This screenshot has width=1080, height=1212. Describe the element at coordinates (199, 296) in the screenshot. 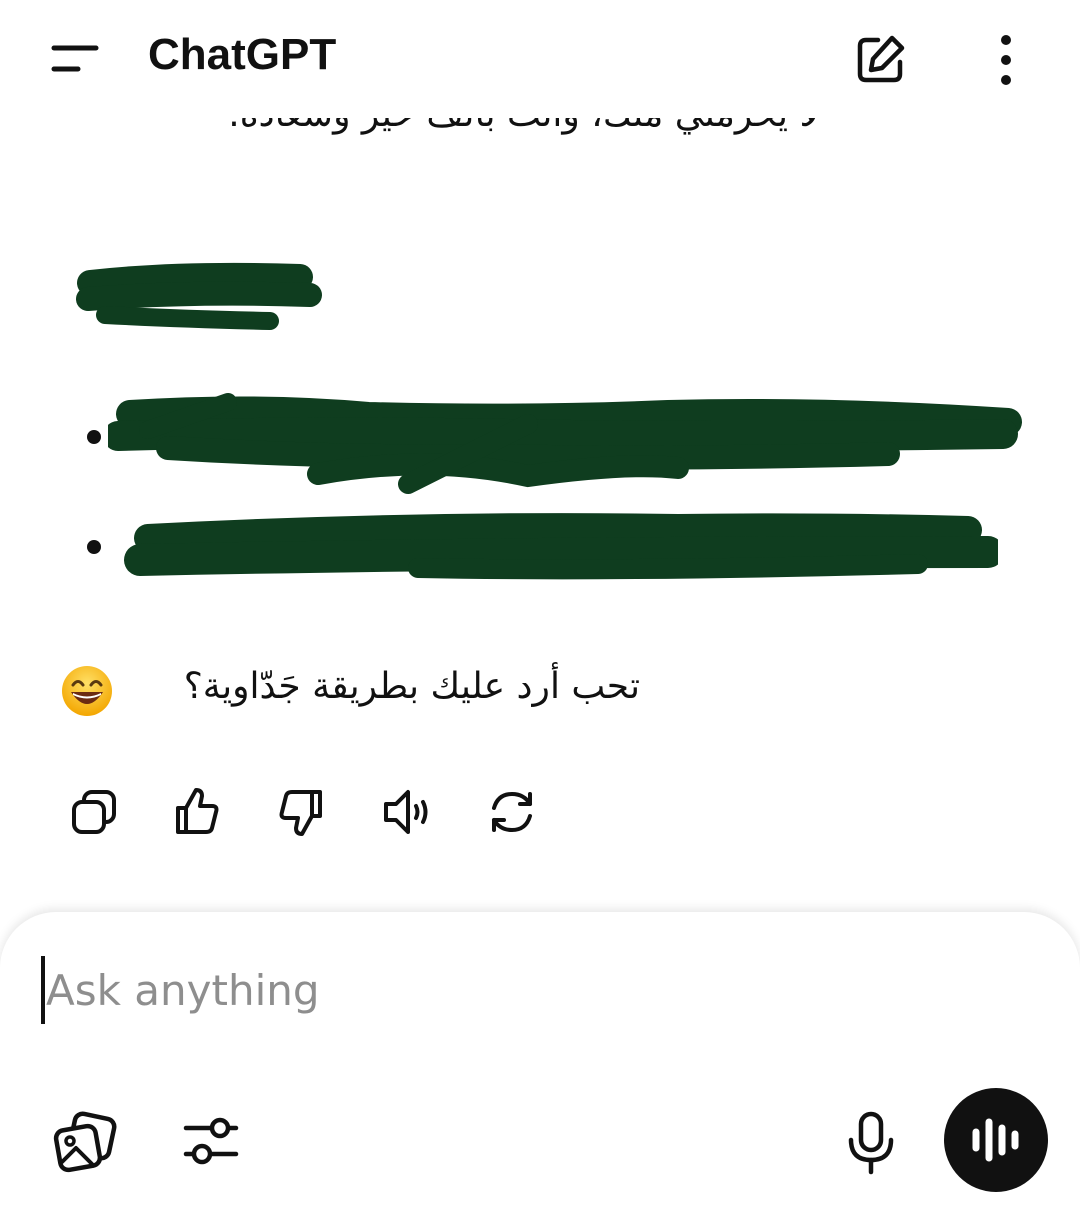

I see `redacted-heading: :ة` at that location.